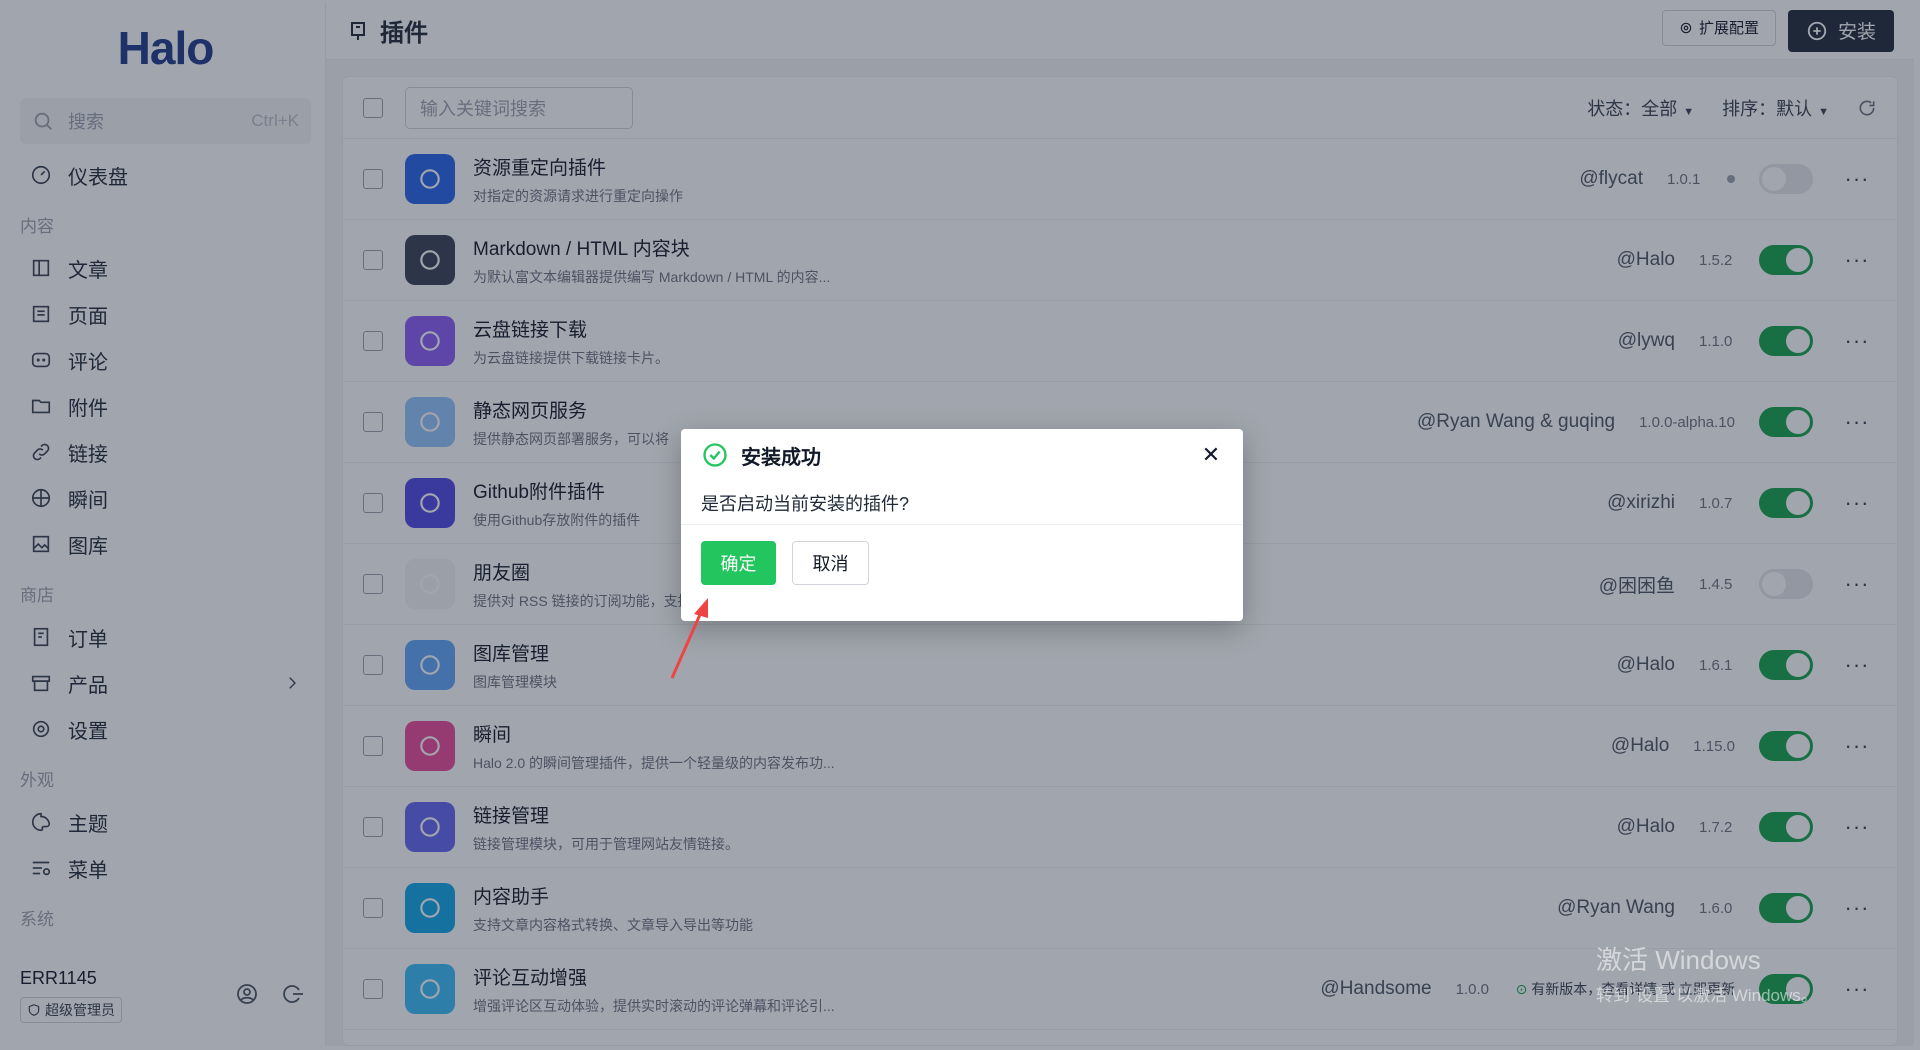 This screenshot has width=1920, height=1050. Describe the element at coordinates (830, 563) in the screenshot. I see `cancel-button: 取消` at that location.